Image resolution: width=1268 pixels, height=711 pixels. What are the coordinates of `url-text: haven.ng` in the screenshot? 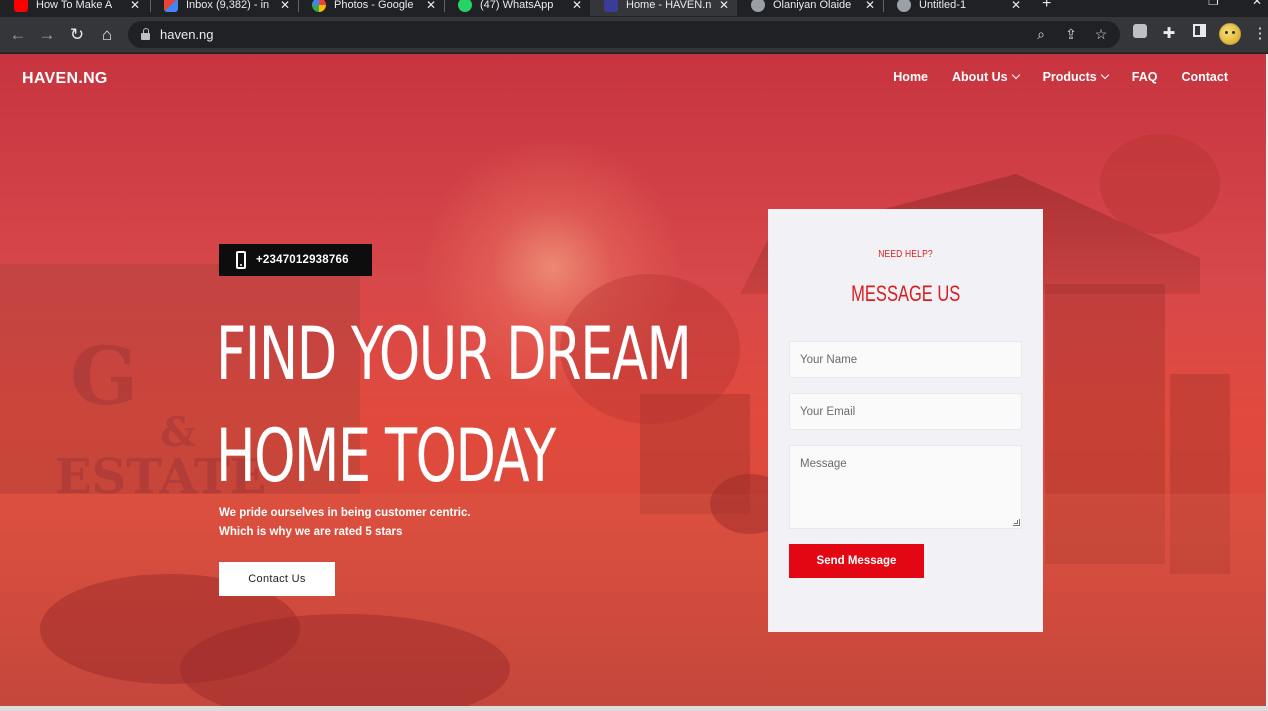 It's located at (187, 34).